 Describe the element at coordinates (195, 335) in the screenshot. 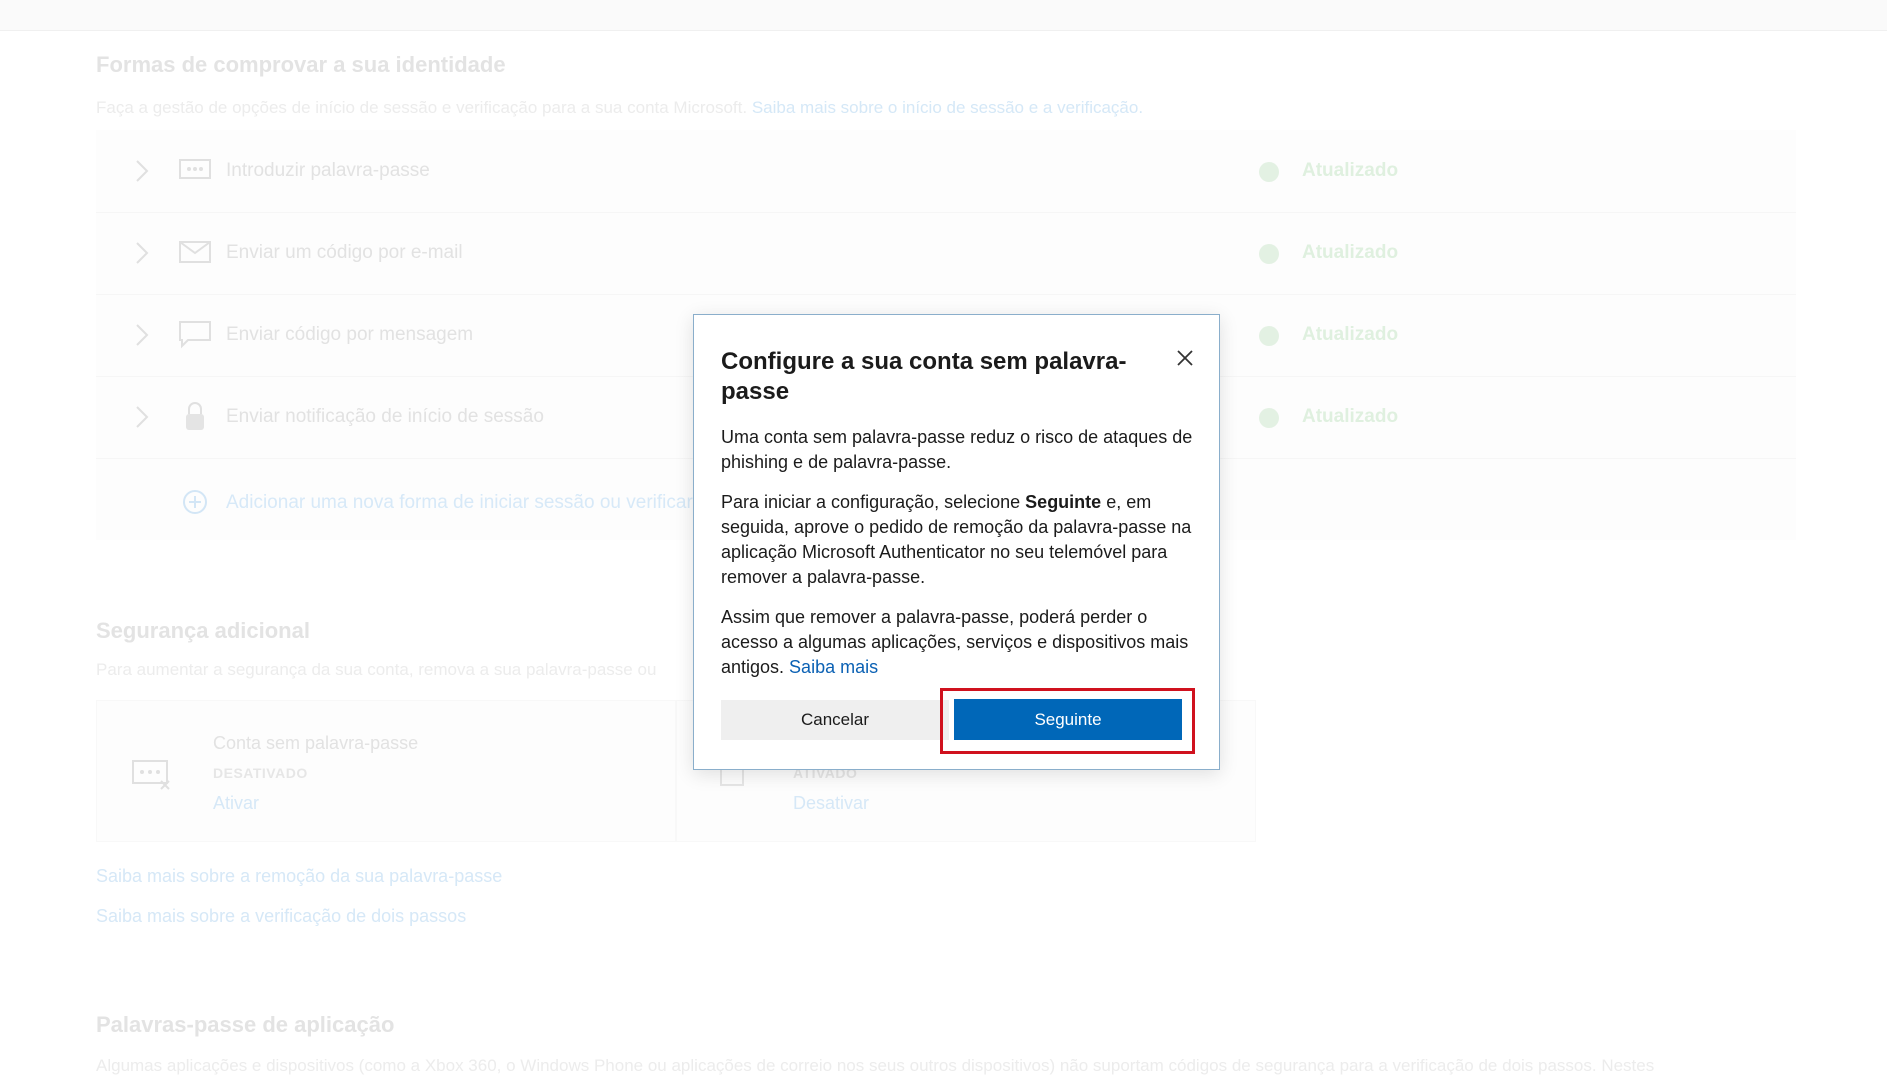

I see `message-icon` at that location.